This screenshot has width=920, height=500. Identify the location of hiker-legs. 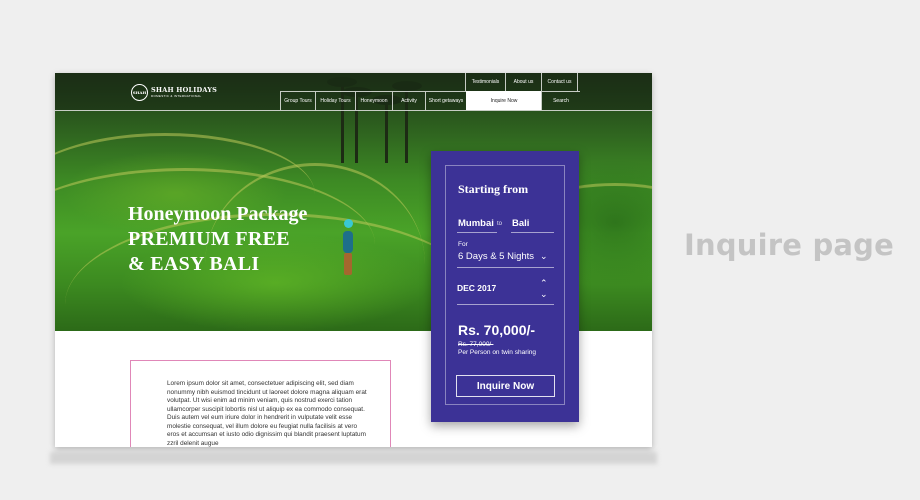
(348, 264).